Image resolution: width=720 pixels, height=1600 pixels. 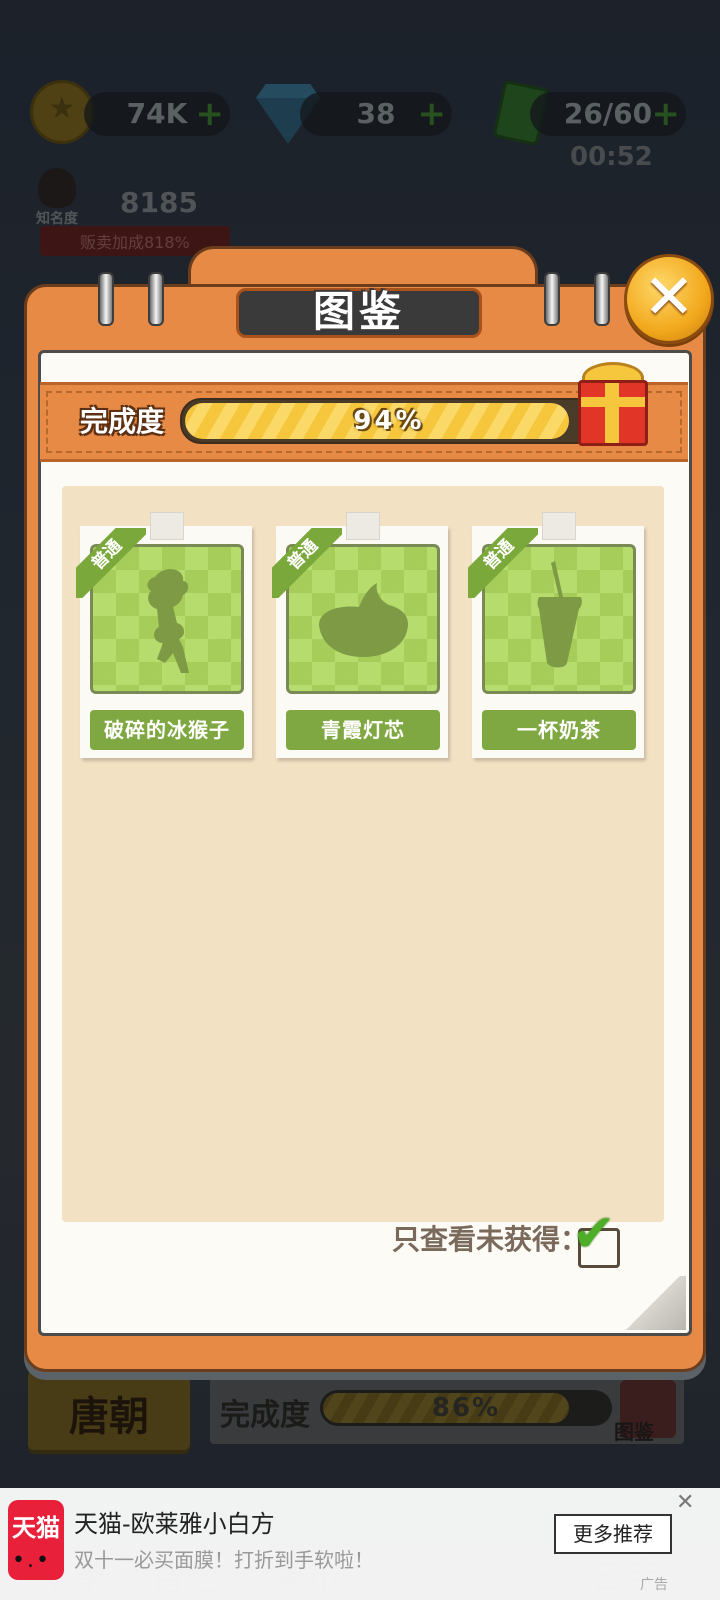 I want to click on collection-card: 普通 一杯奶茶, so click(x=556, y=635).